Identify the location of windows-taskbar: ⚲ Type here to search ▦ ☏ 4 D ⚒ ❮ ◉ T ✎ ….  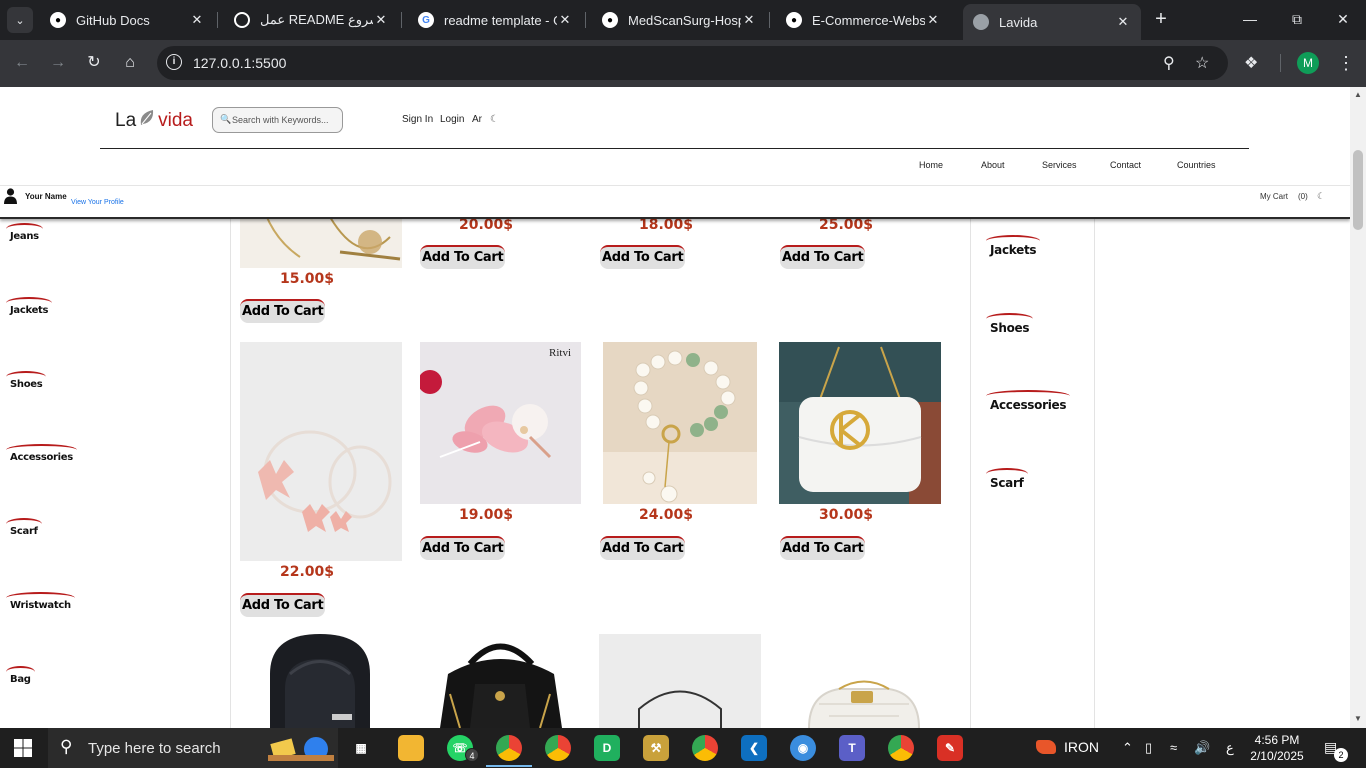
(683, 748).